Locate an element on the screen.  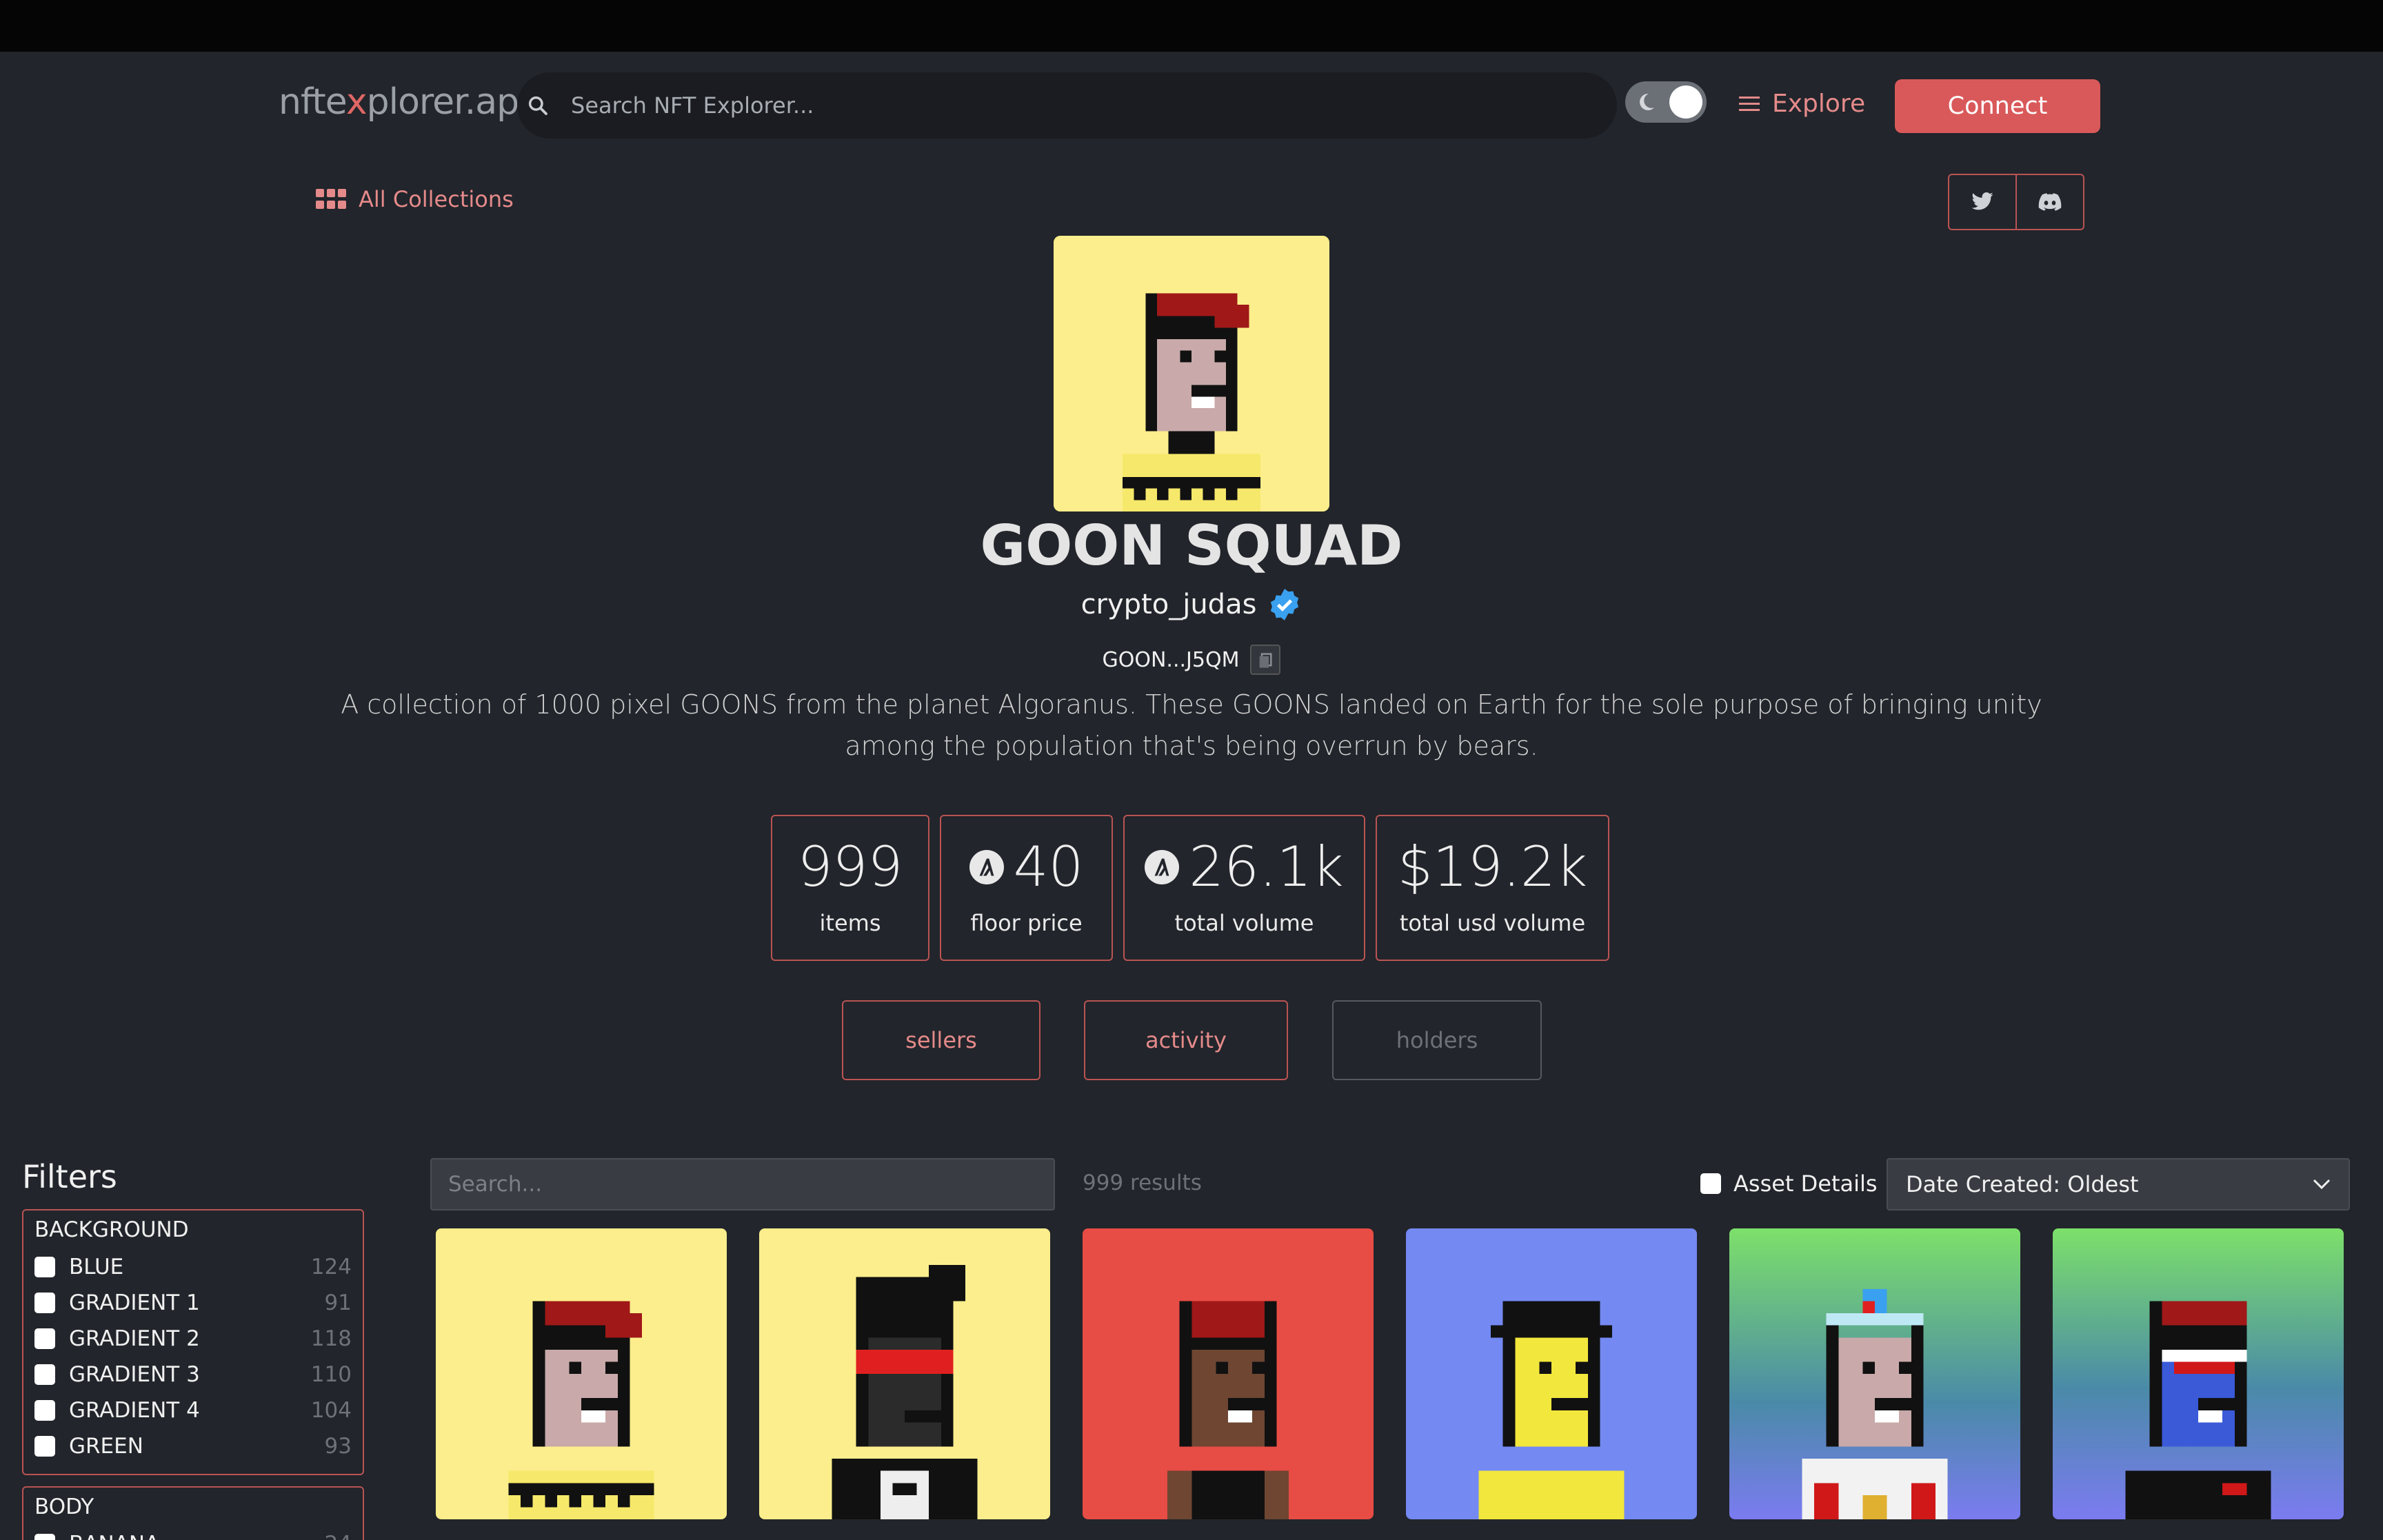
twitter-button is located at coordinates (1982, 202).